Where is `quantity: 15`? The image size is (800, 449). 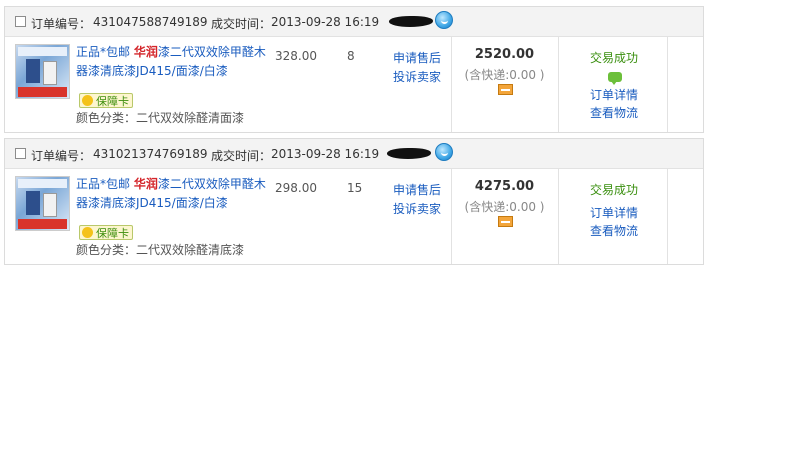 quantity: 15 is located at coordinates (355, 188).